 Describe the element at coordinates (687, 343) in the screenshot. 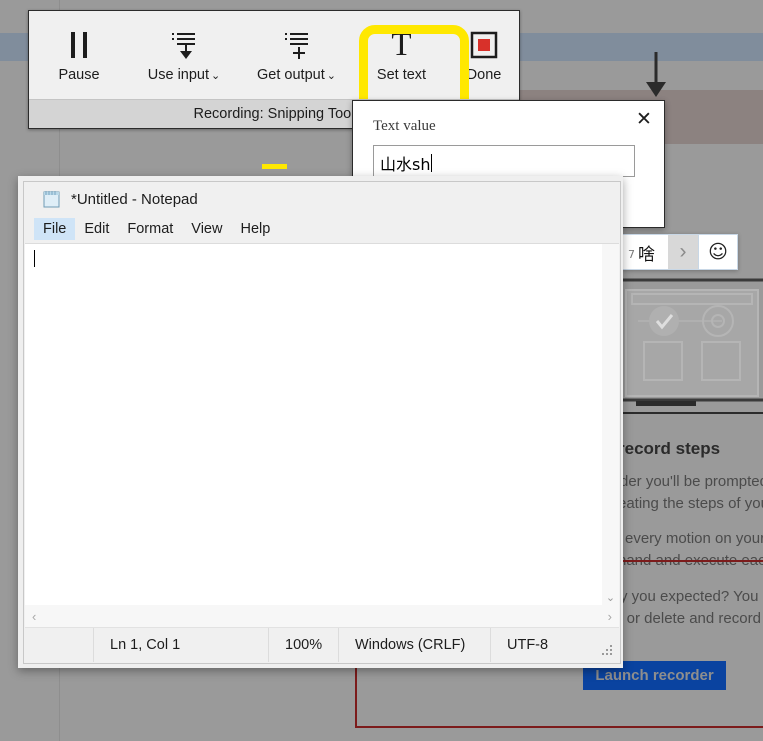

I see `recorder-illustration` at that location.